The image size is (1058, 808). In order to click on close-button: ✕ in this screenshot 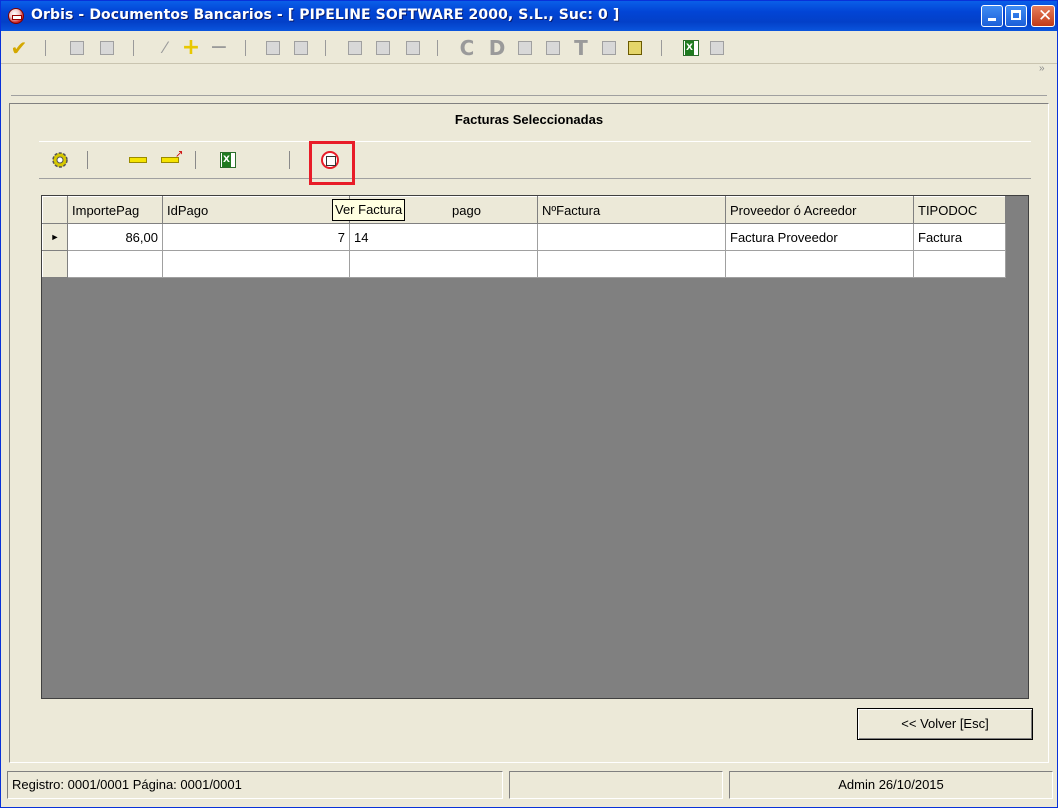, I will do `click(1043, 16)`.